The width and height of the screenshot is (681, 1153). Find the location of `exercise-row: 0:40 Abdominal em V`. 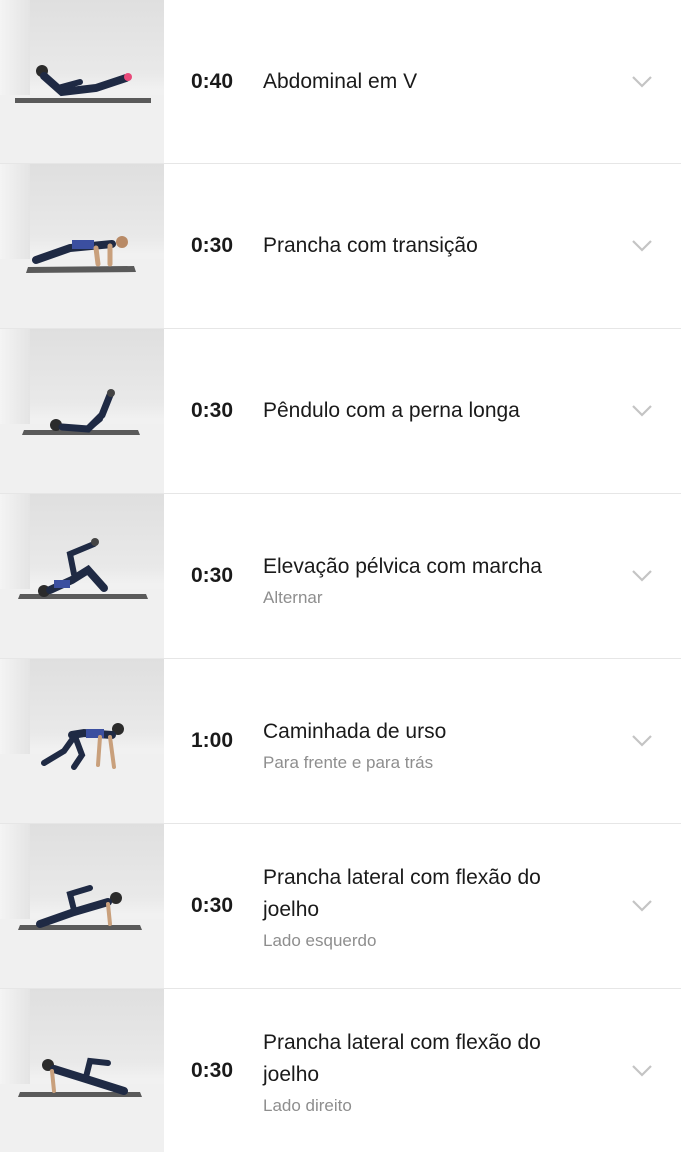

exercise-row: 0:40 Abdominal em V is located at coordinates (340, 82).